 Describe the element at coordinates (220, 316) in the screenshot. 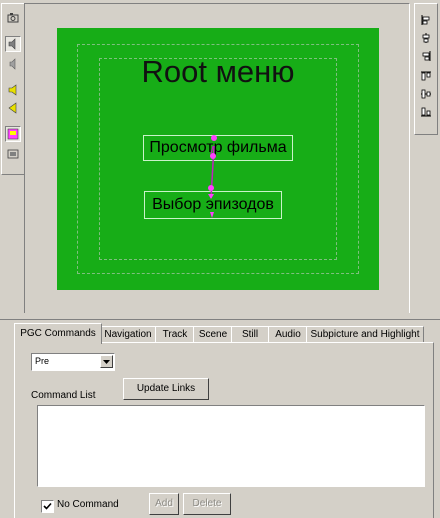

I see `splitter` at that location.